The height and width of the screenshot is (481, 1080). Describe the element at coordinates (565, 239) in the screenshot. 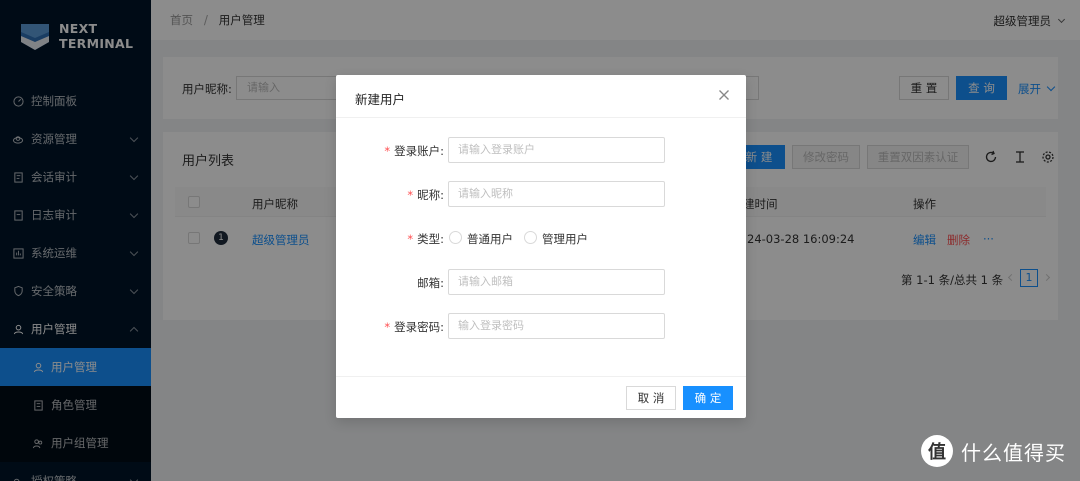

I see `radio-admin-user-label: 管理用户` at that location.